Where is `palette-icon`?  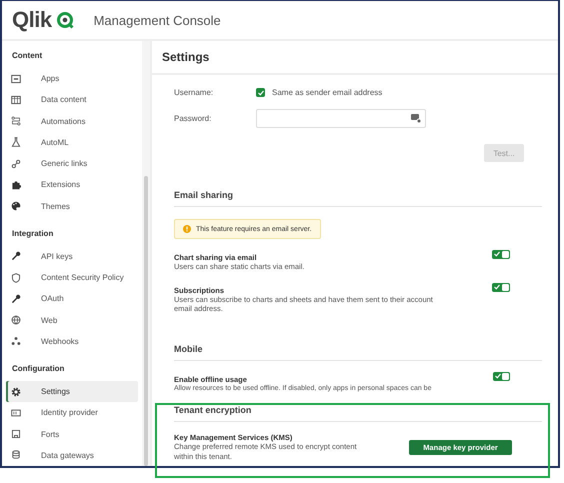 palette-icon is located at coordinates (16, 206).